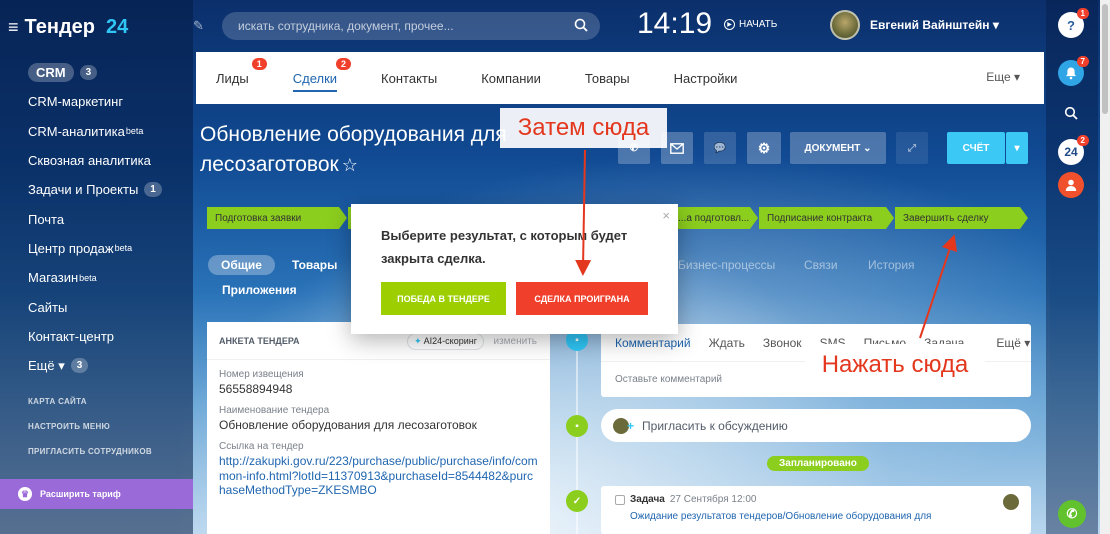 This screenshot has width=1110, height=534. I want to click on task-title: Задача 27 Сентября 12:00, so click(816, 499).